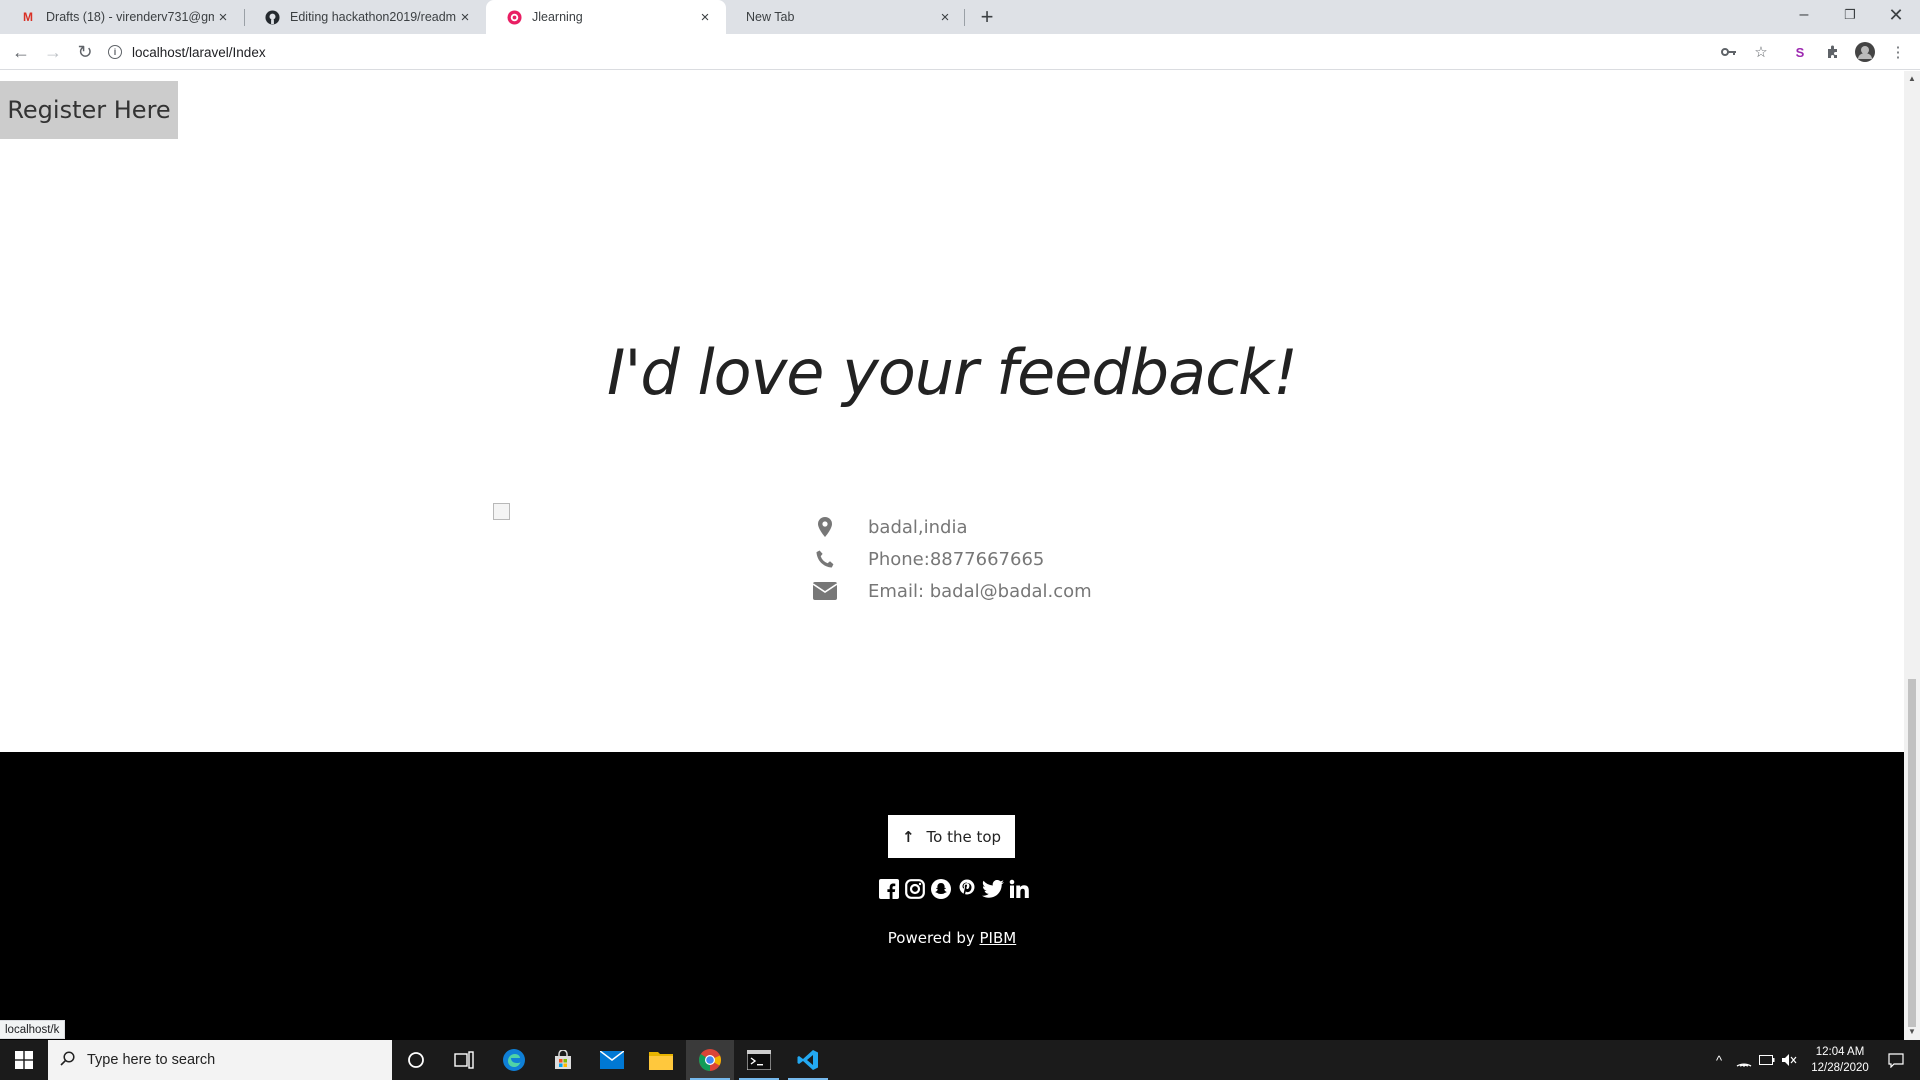  What do you see at coordinates (33, 1029) in the screenshot?
I see `status-url: localhost/k` at bounding box center [33, 1029].